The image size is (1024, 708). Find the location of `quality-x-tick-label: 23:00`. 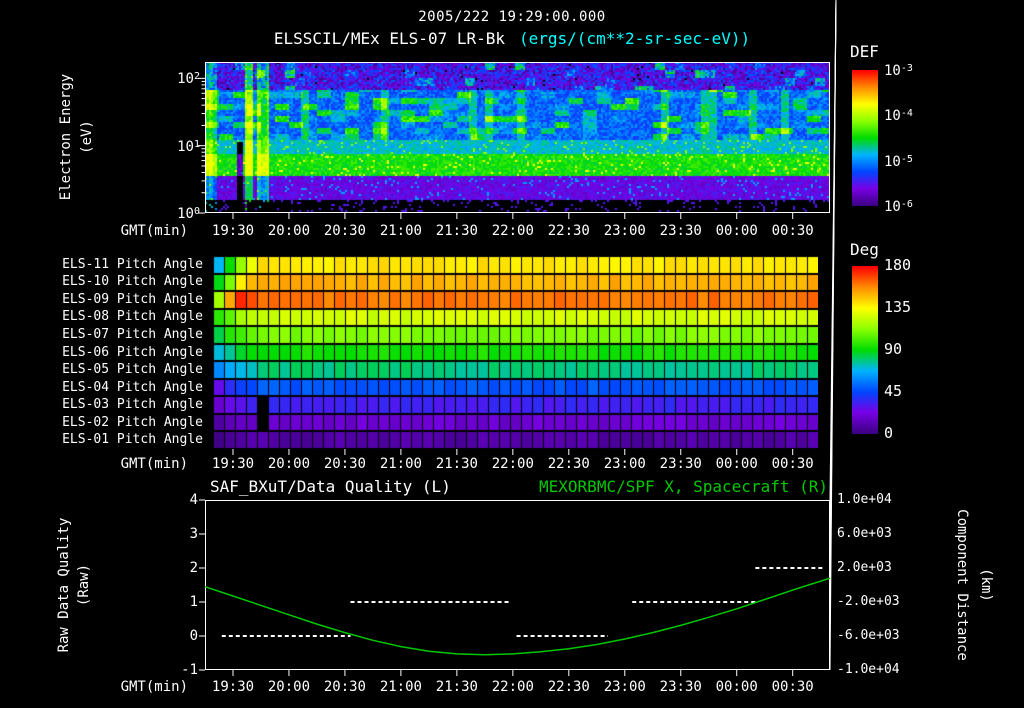

quality-x-tick-label: 23:00 is located at coordinates (624, 687).